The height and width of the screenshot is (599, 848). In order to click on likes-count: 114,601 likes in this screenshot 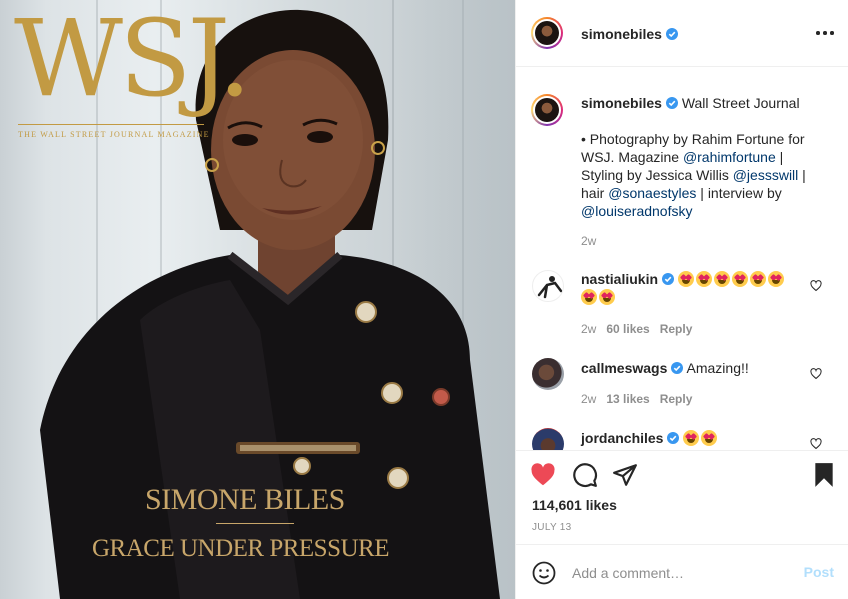, I will do `click(574, 505)`.